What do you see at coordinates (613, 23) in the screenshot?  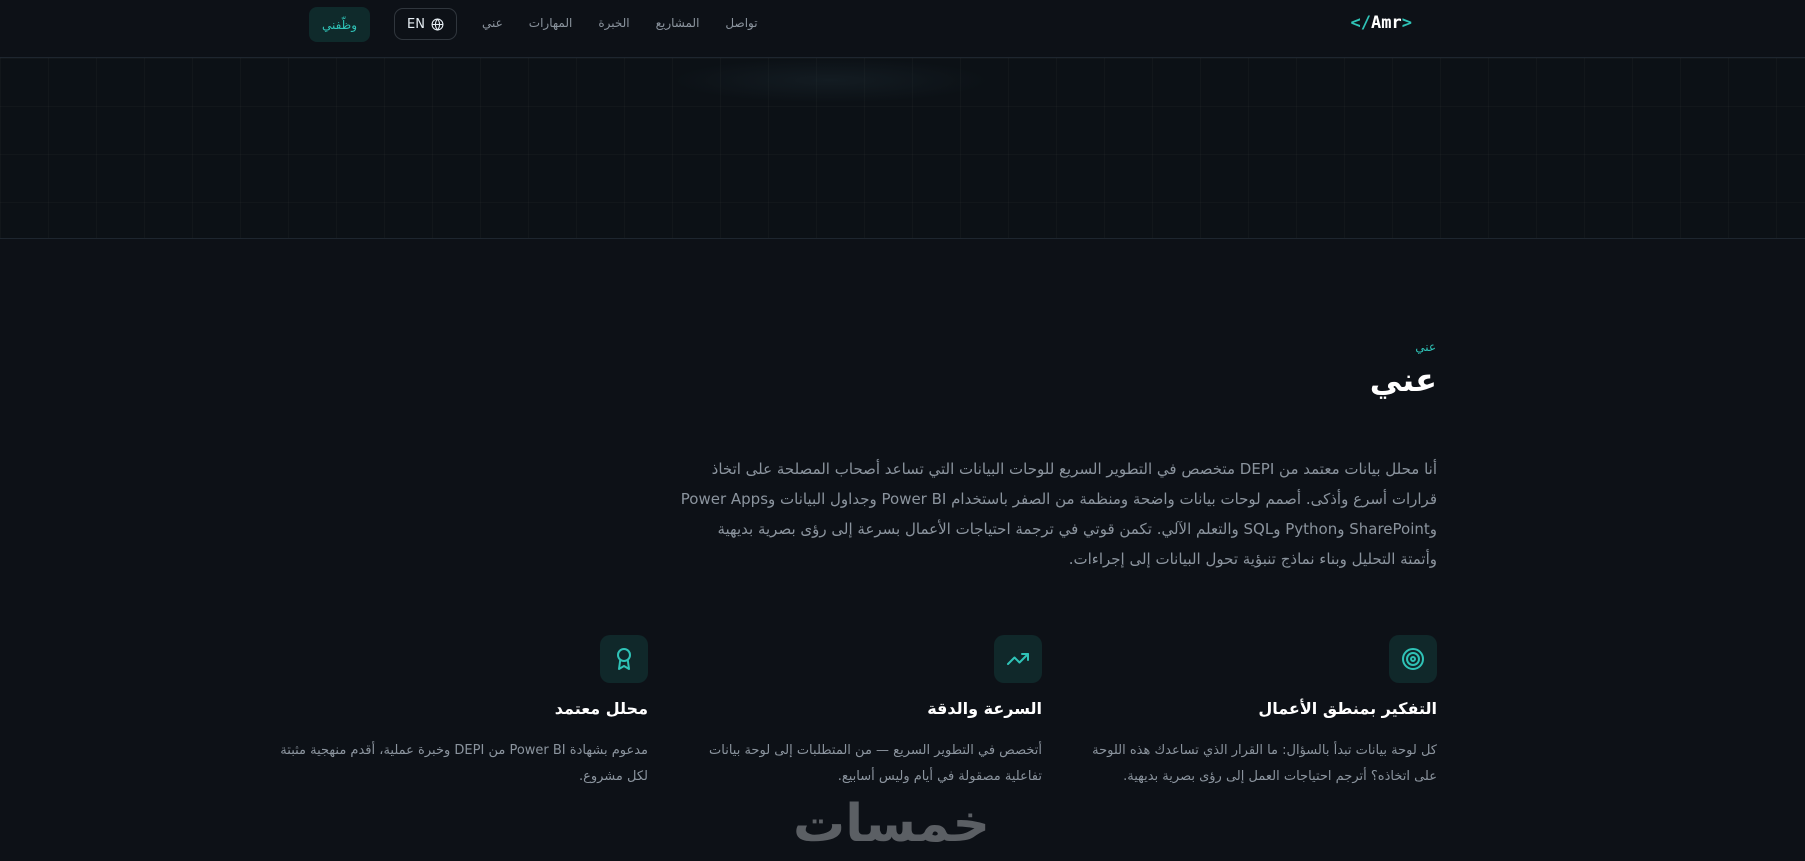 I see `nav-link-experience: الخبرة` at bounding box center [613, 23].